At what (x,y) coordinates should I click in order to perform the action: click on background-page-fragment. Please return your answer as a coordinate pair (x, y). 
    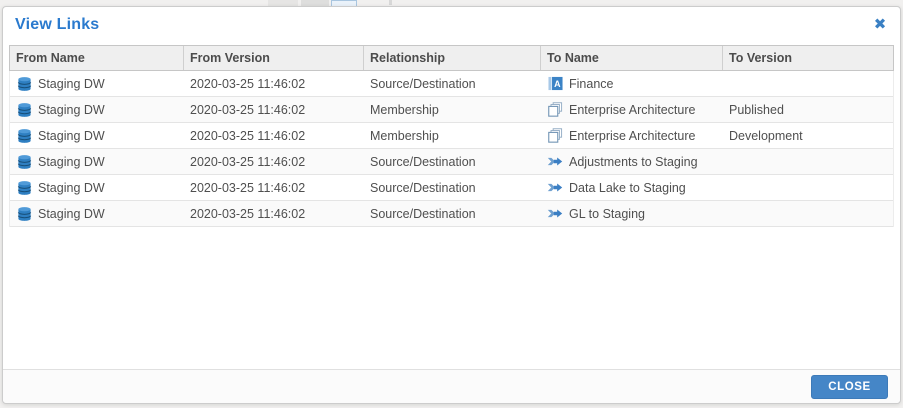
    Looking at the image, I should click on (390, 2).